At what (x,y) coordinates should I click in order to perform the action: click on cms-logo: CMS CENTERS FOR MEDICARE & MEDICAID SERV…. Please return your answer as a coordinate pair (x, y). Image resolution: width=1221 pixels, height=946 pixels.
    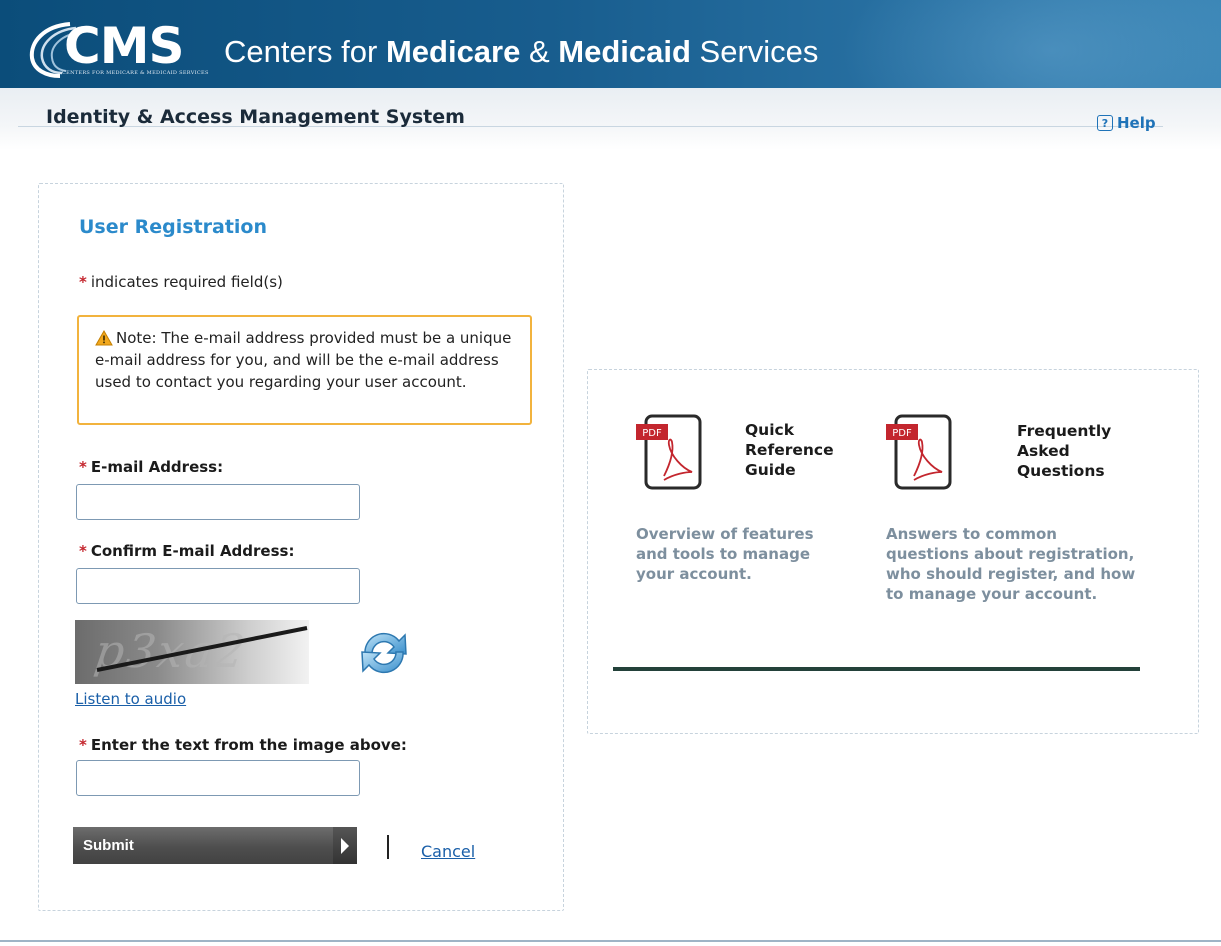
    Looking at the image, I should click on (117, 46).